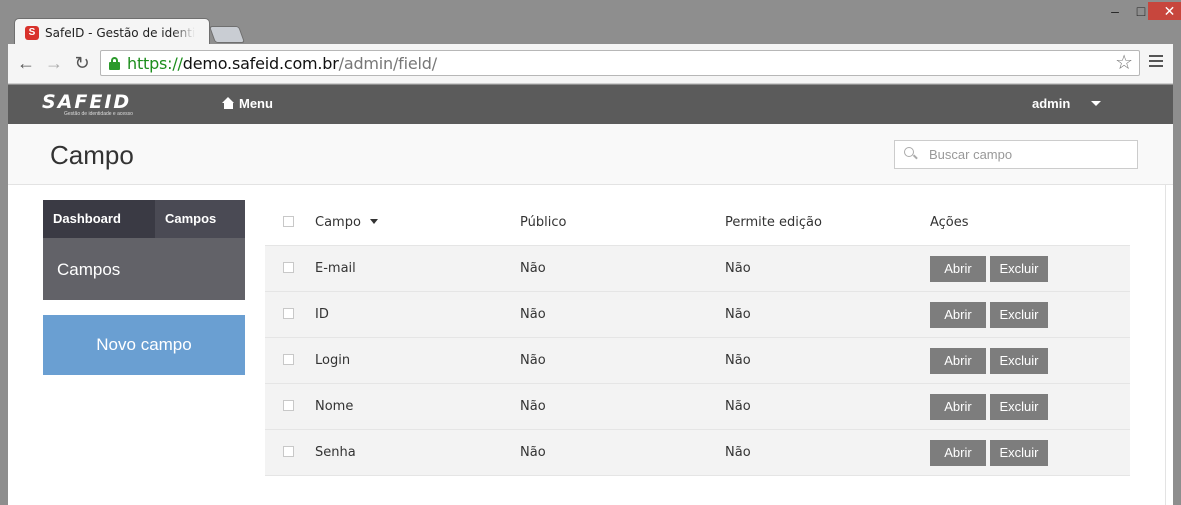 The image size is (1181, 505). What do you see at coordinates (1051, 103) in the screenshot?
I see `user-menu: admin` at bounding box center [1051, 103].